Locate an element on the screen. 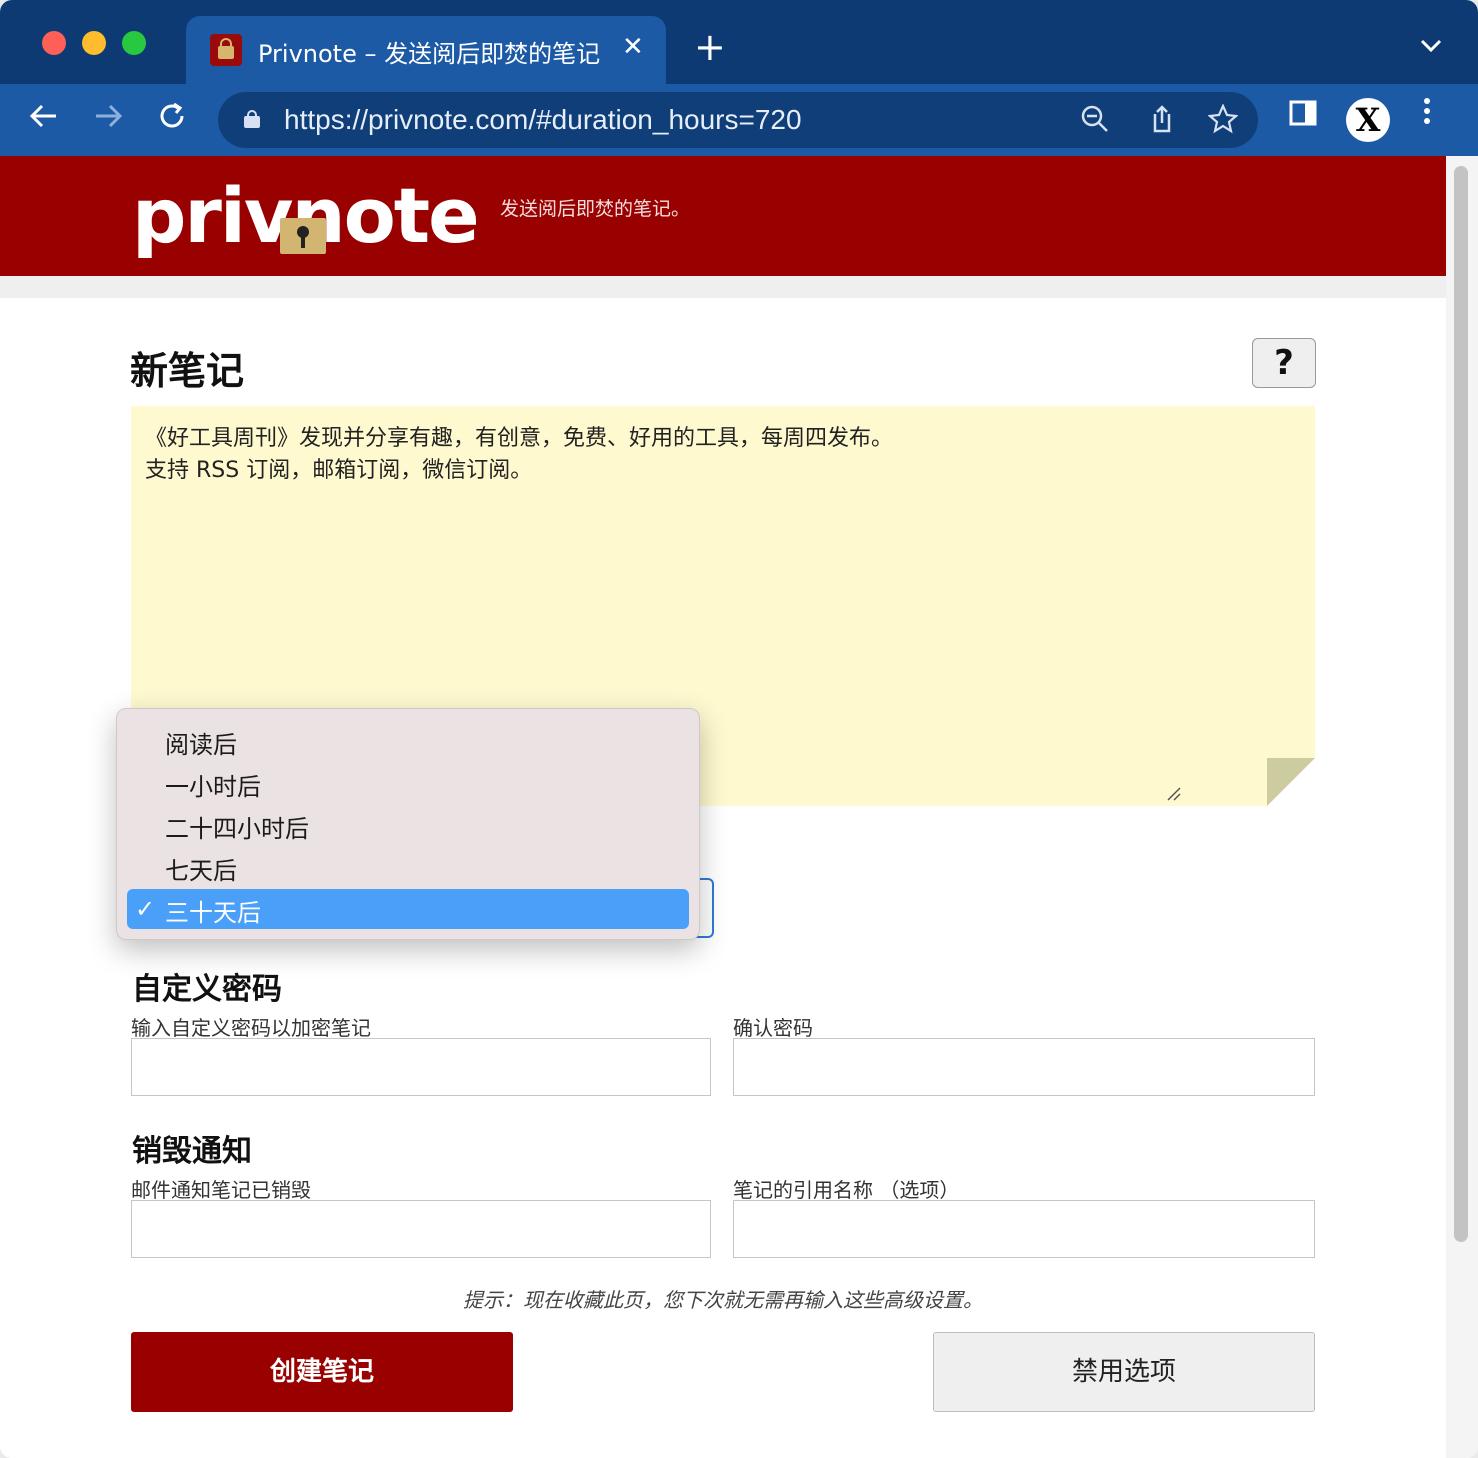 The image size is (1478, 1458). site-header: privnote 发送阅后即焚的笔记。 is located at coordinates (723, 216).